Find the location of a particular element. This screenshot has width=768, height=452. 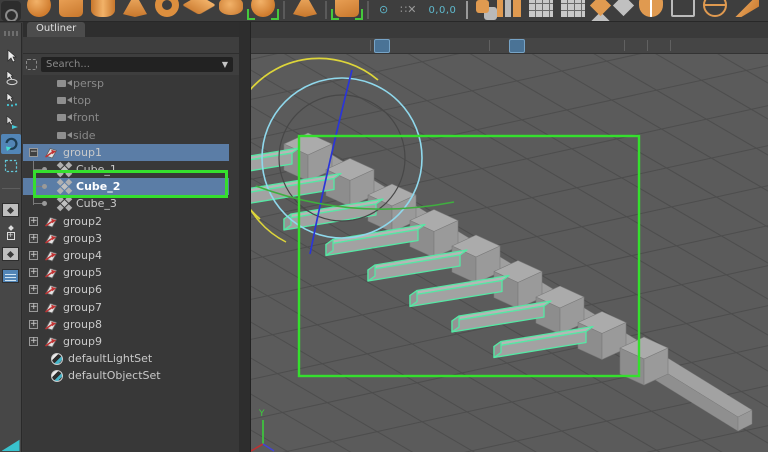

outliner-row-default-light-set: defaultLightSet is located at coordinates (126, 358).